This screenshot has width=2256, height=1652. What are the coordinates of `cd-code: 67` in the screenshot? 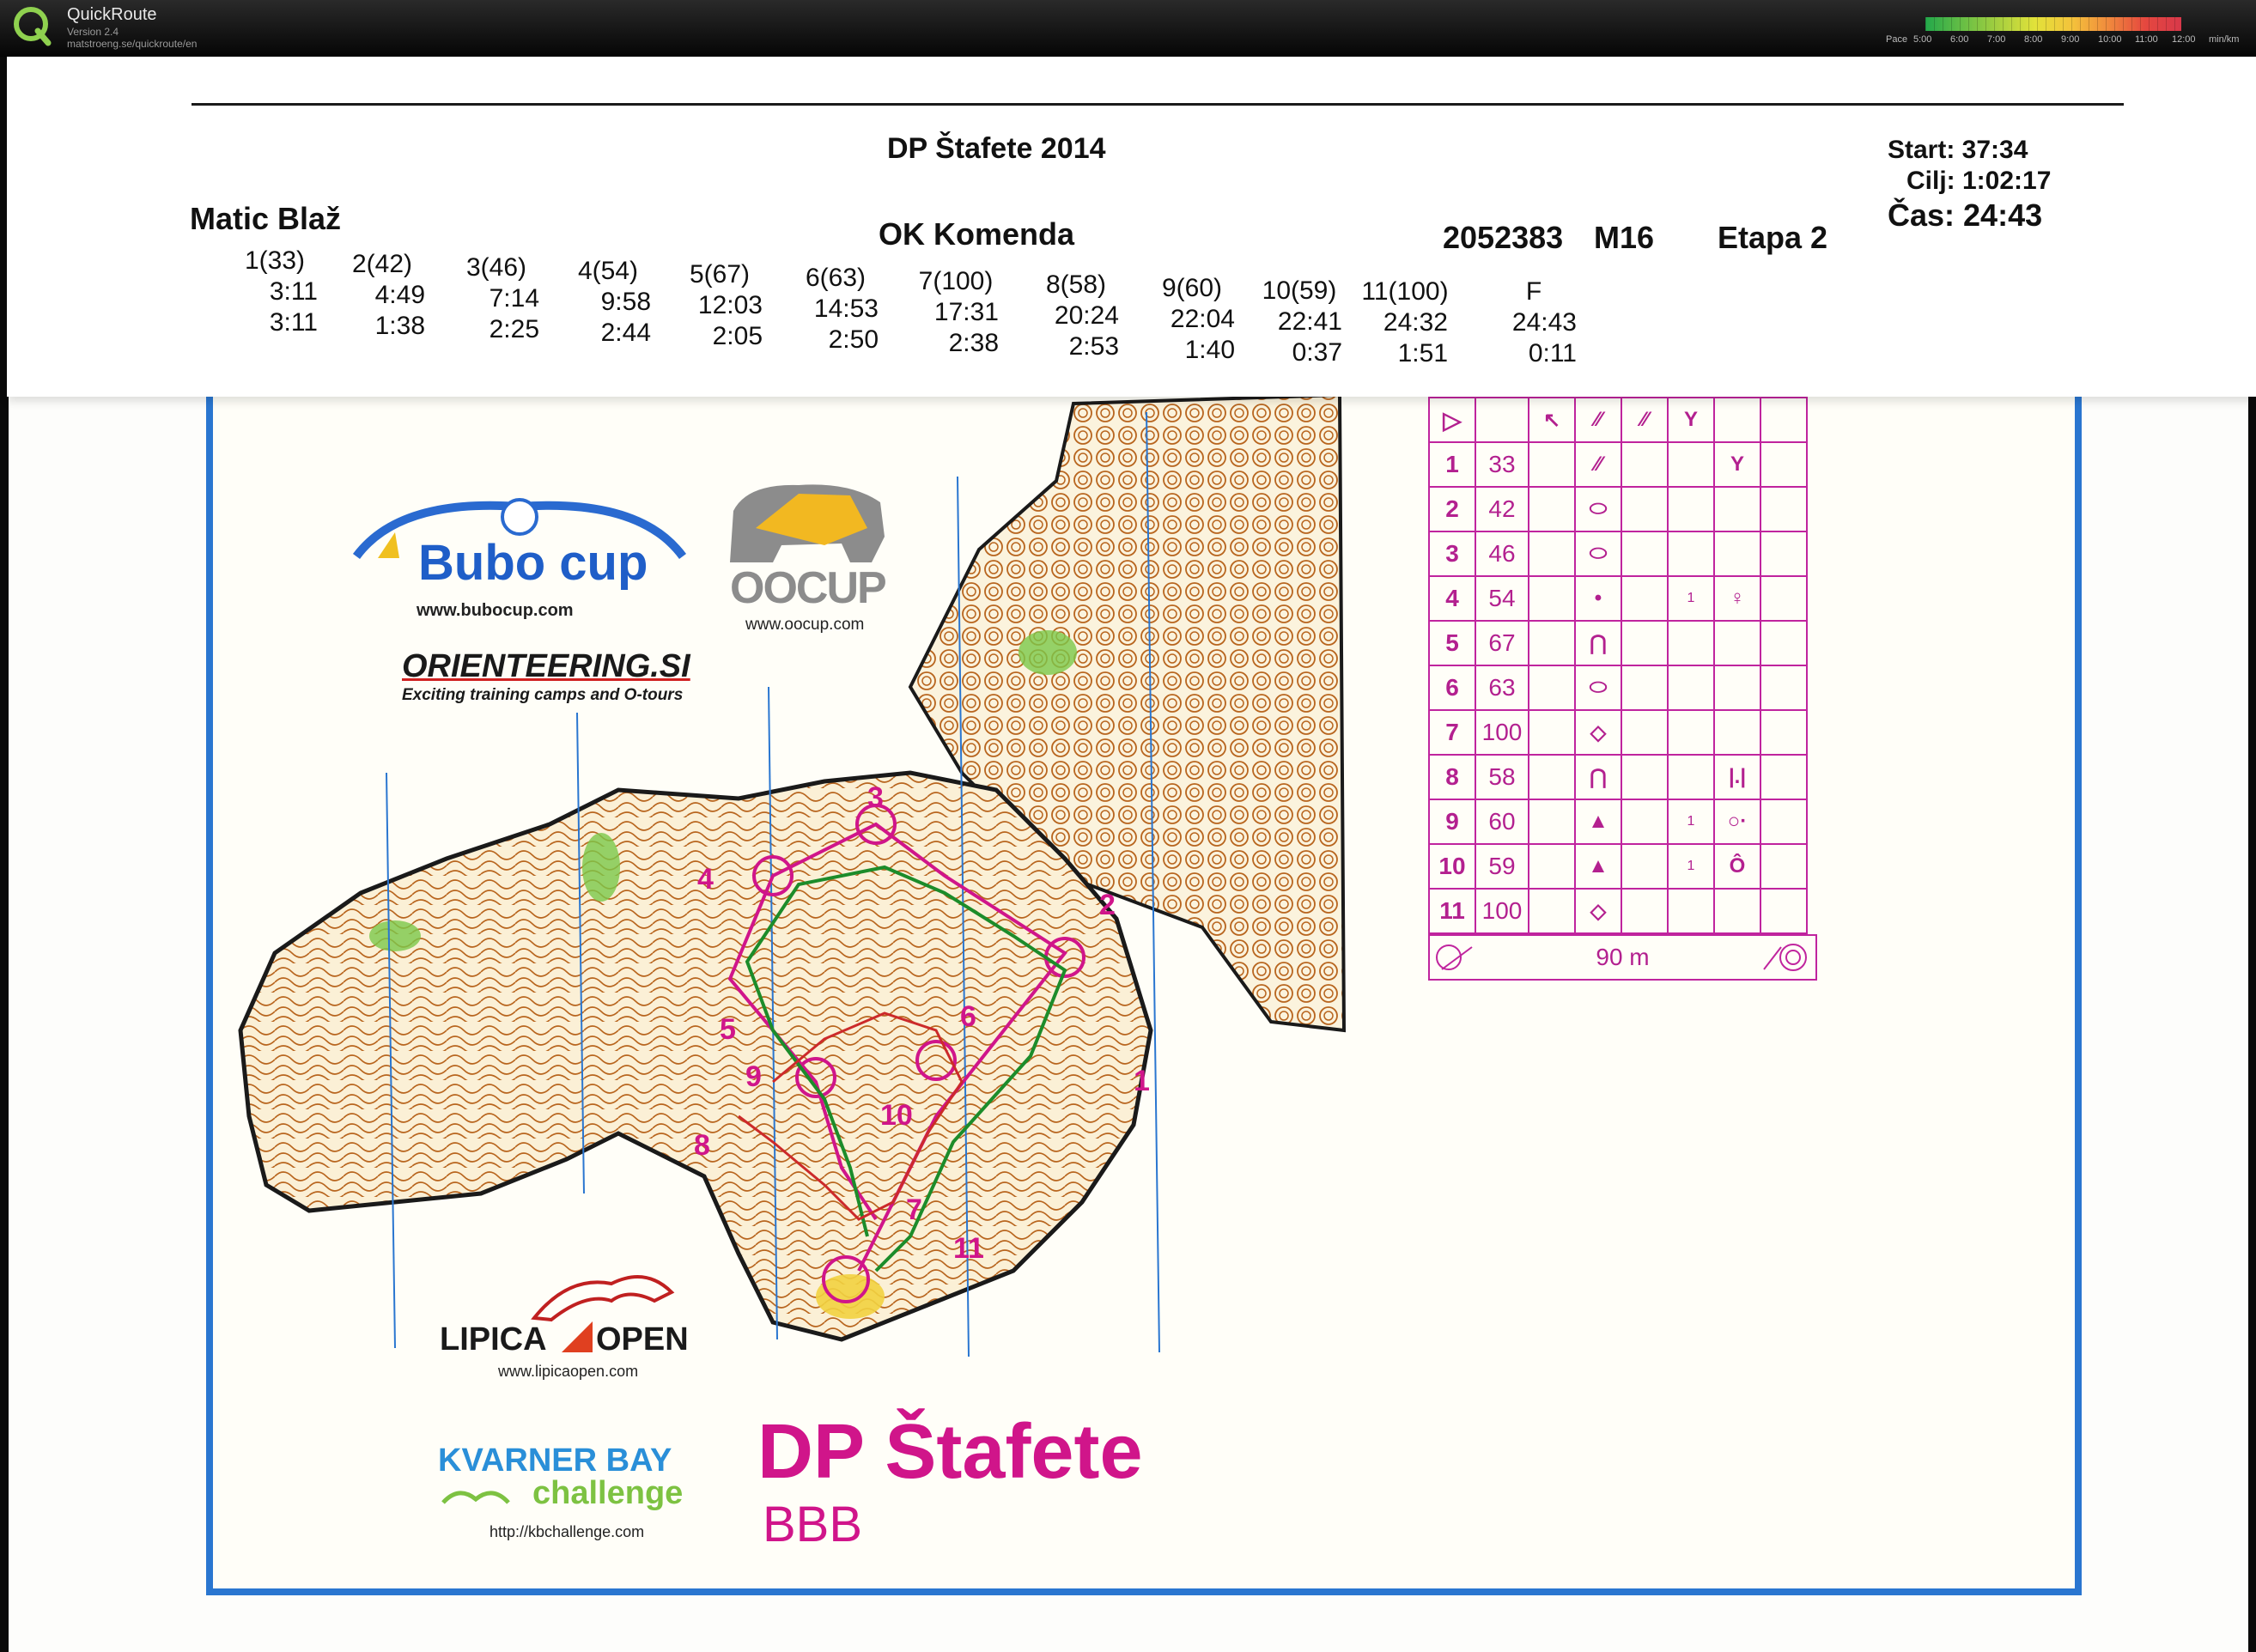 It's located at (1502, 643).